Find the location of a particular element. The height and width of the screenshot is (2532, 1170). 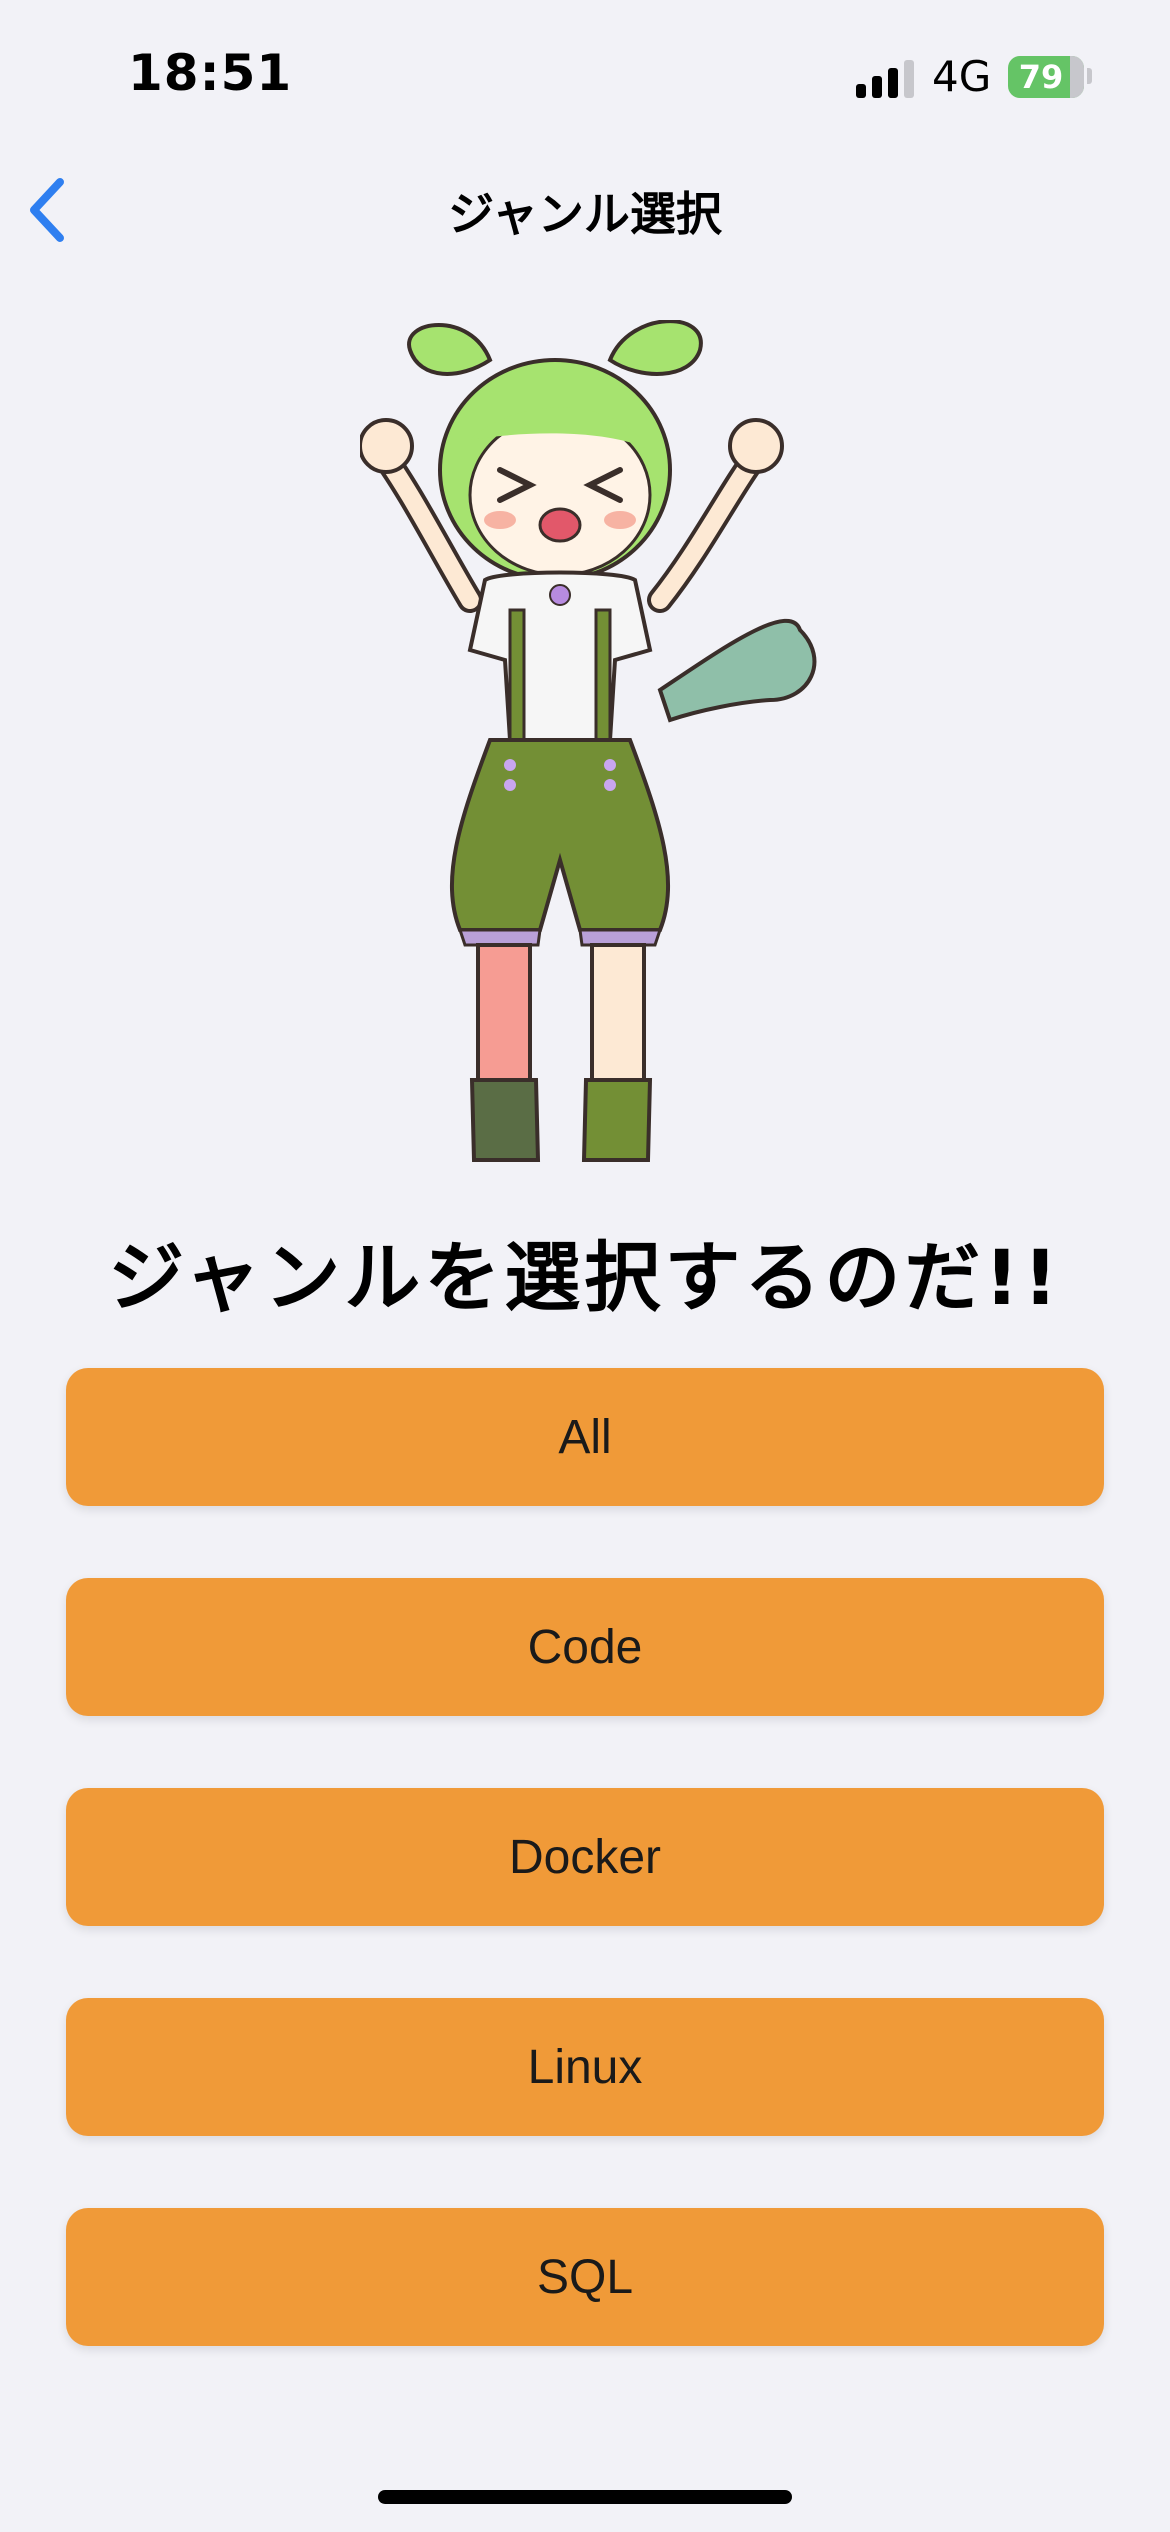

status-bar: 18:51 4G 79 is located at coordinates (585, 75).